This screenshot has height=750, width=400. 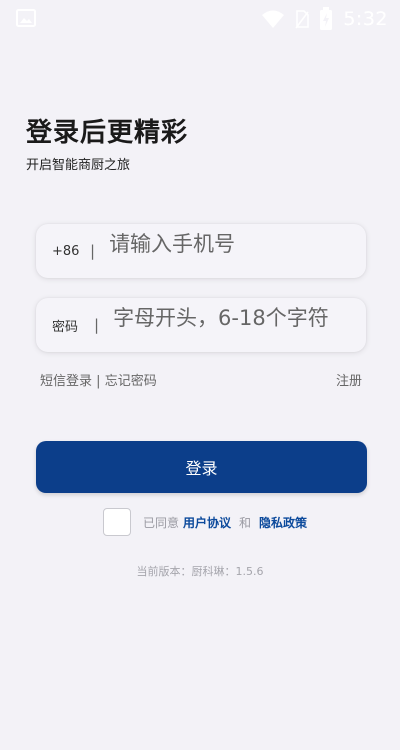 I want to click on user-agreement-link: 用户协议, so click(x=207, y=522).